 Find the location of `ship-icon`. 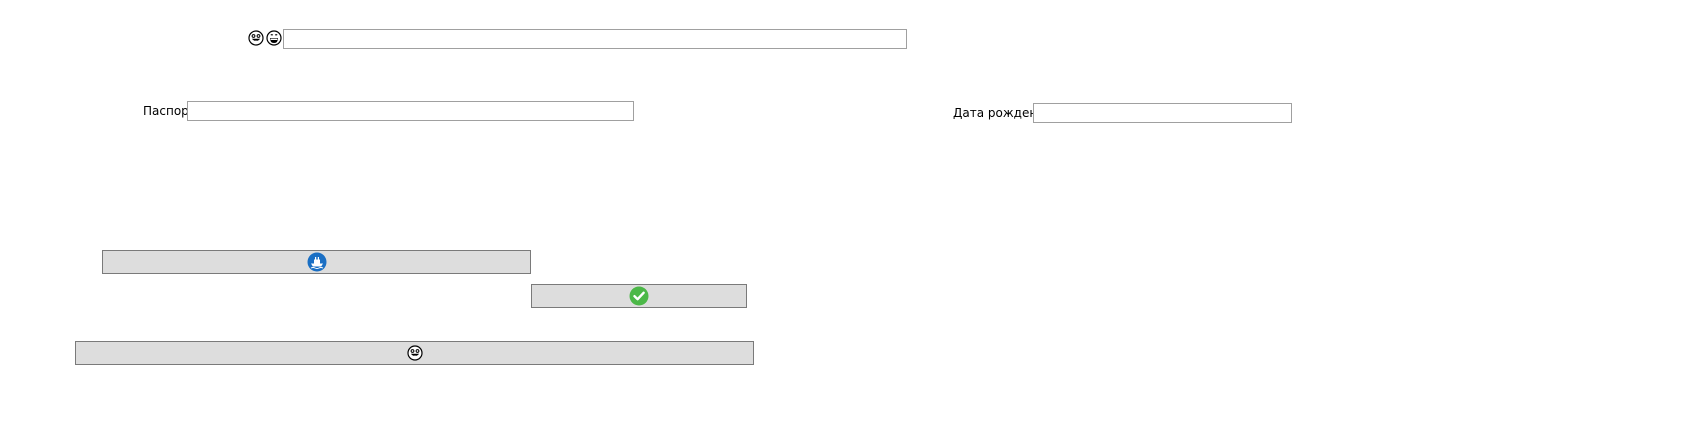

ship-icon is located at coordinates (317, 262).